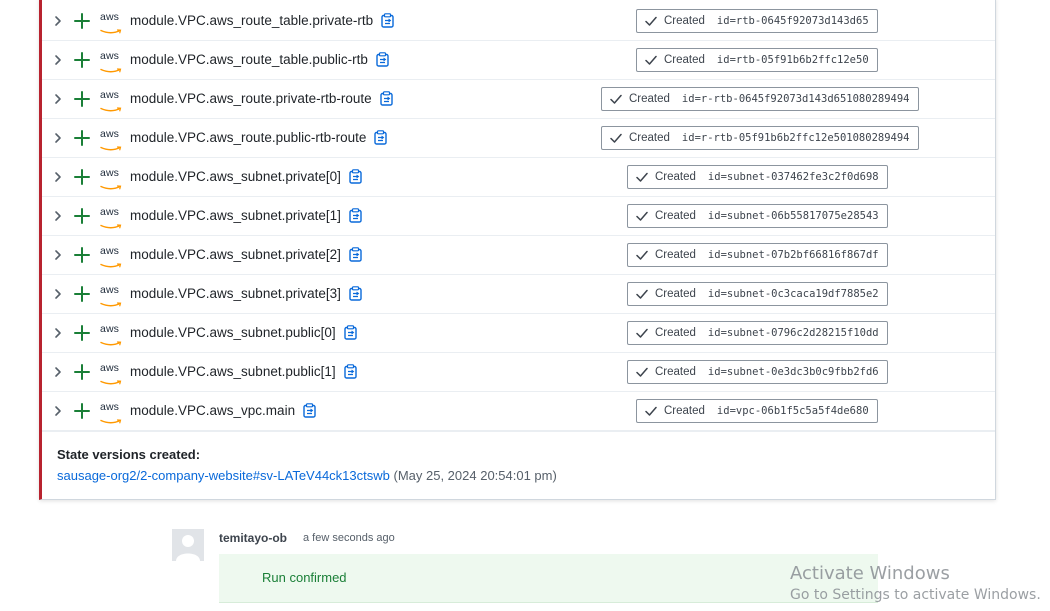 The image size is (1050, 611). What do you see at coordinates (243, 334) in the screenshot?
I see `resource-name: module.VPC.aws_subnet.public[0]` at bounding box center [243, 334].